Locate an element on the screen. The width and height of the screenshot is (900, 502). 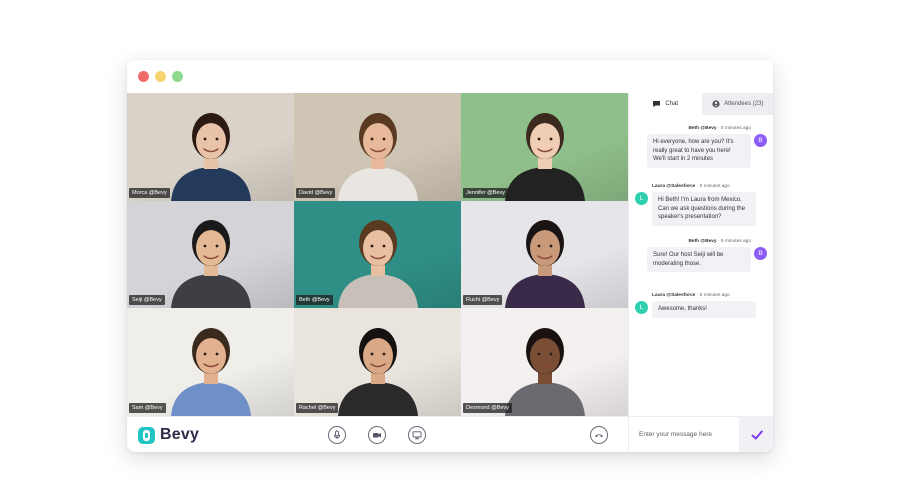
video-tile: Rachel @Bevy is located at coordinates (377, 362).